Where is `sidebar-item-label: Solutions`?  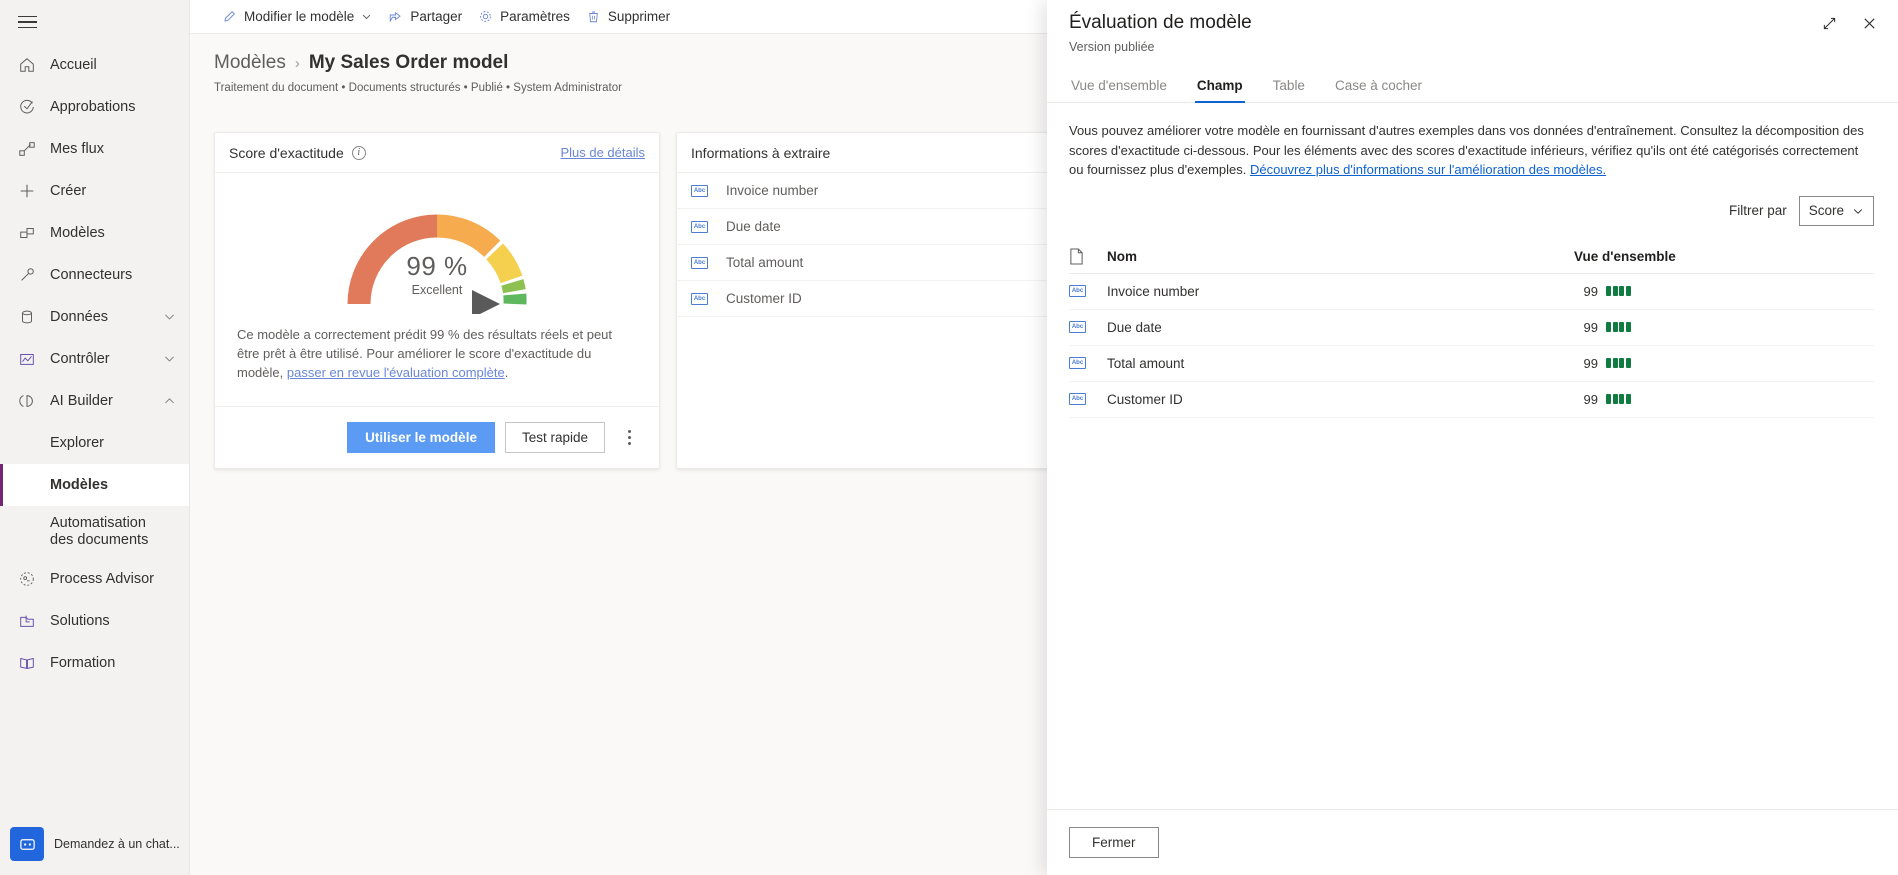 sidebar-item-label: Solutions is located at coordinates (80, 621).